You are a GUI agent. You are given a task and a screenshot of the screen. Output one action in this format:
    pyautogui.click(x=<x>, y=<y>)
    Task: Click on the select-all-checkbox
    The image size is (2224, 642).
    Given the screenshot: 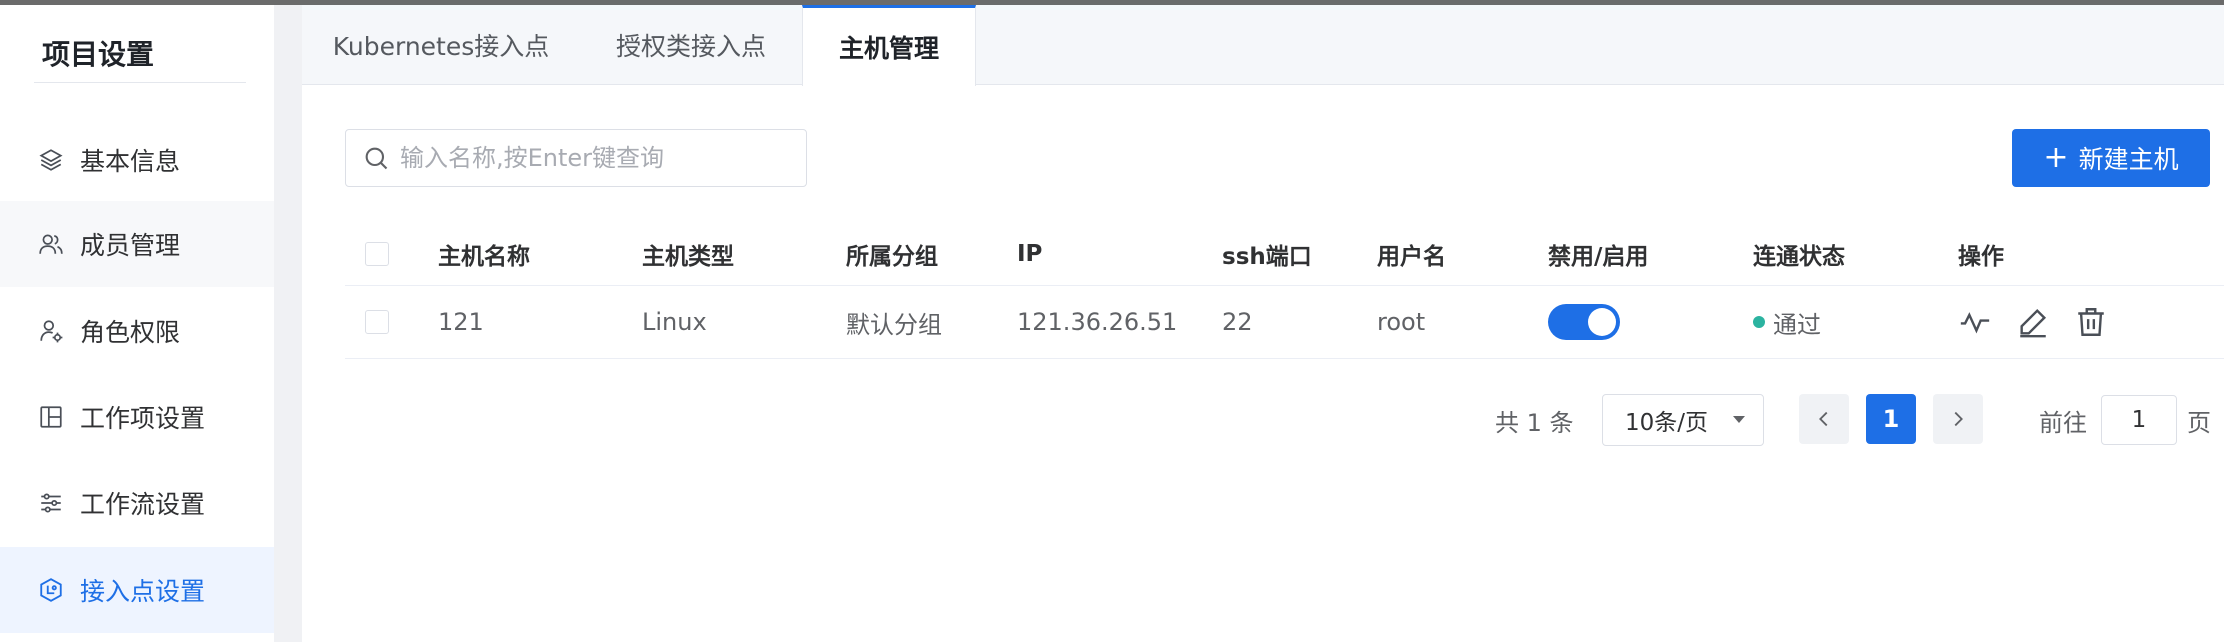 What is the action you would take?
    pyautogui.click(x=377, y=254)
    